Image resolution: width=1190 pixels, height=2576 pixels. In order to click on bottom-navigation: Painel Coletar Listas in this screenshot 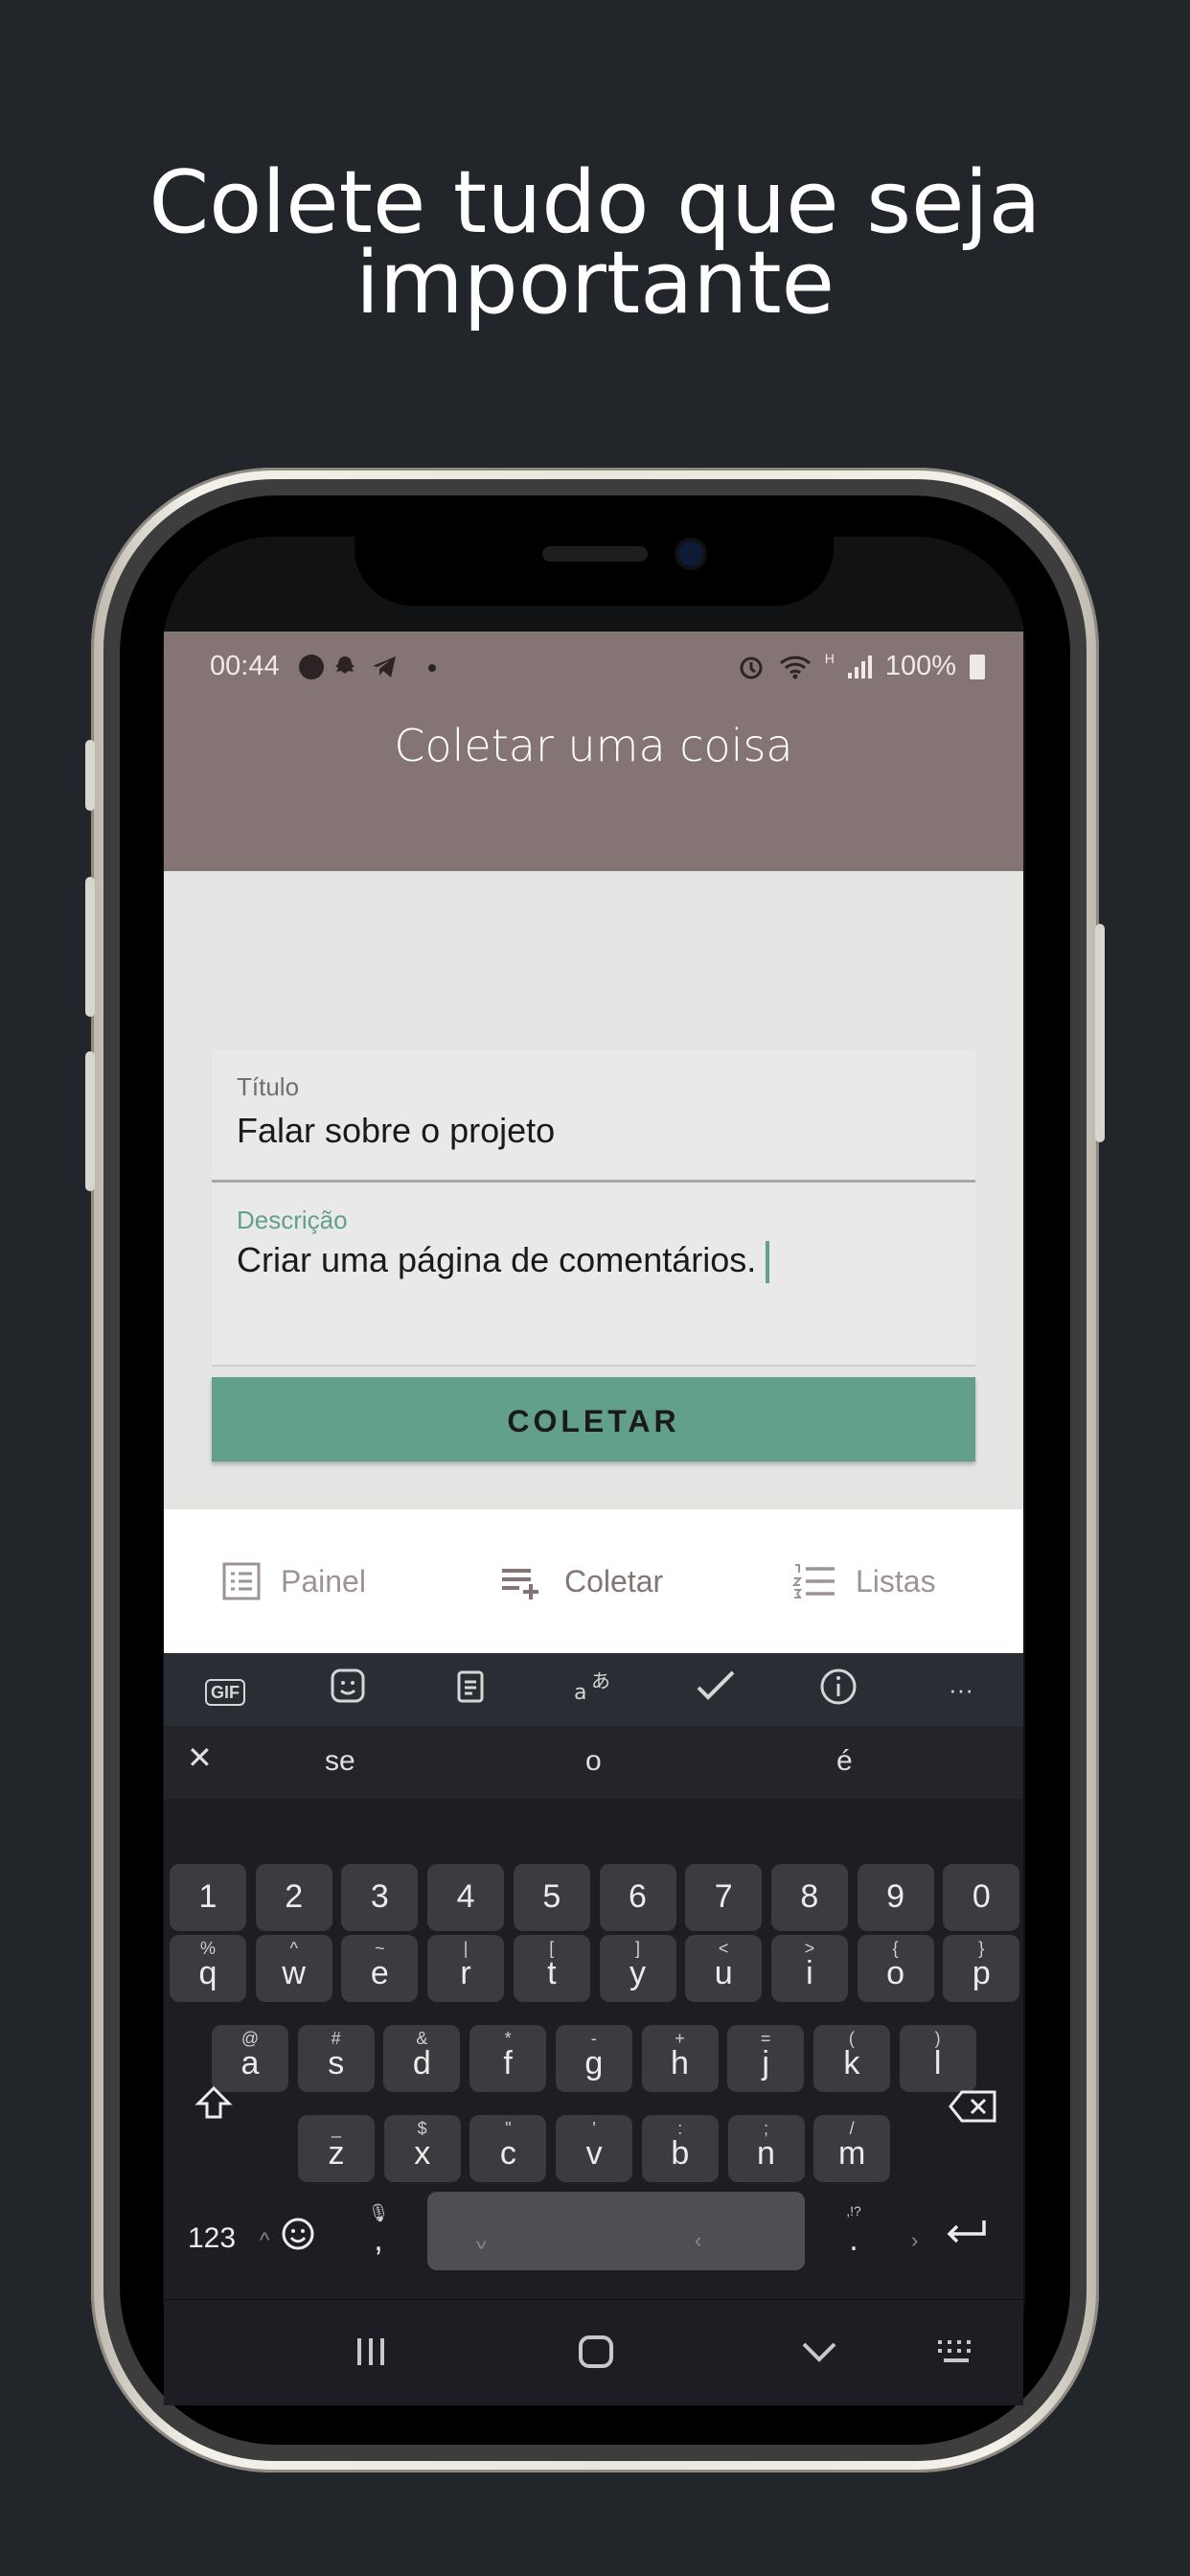, I will do `click(593, 1581)`.